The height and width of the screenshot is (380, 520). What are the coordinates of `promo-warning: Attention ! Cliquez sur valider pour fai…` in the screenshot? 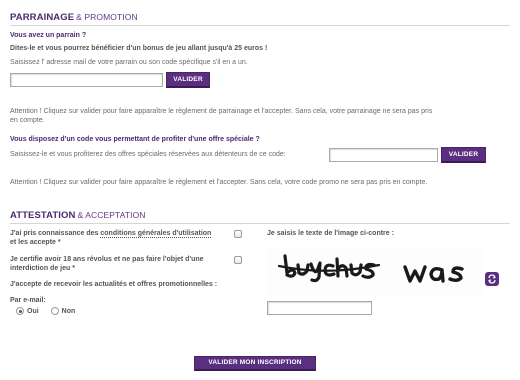 It's located at (219, 182).